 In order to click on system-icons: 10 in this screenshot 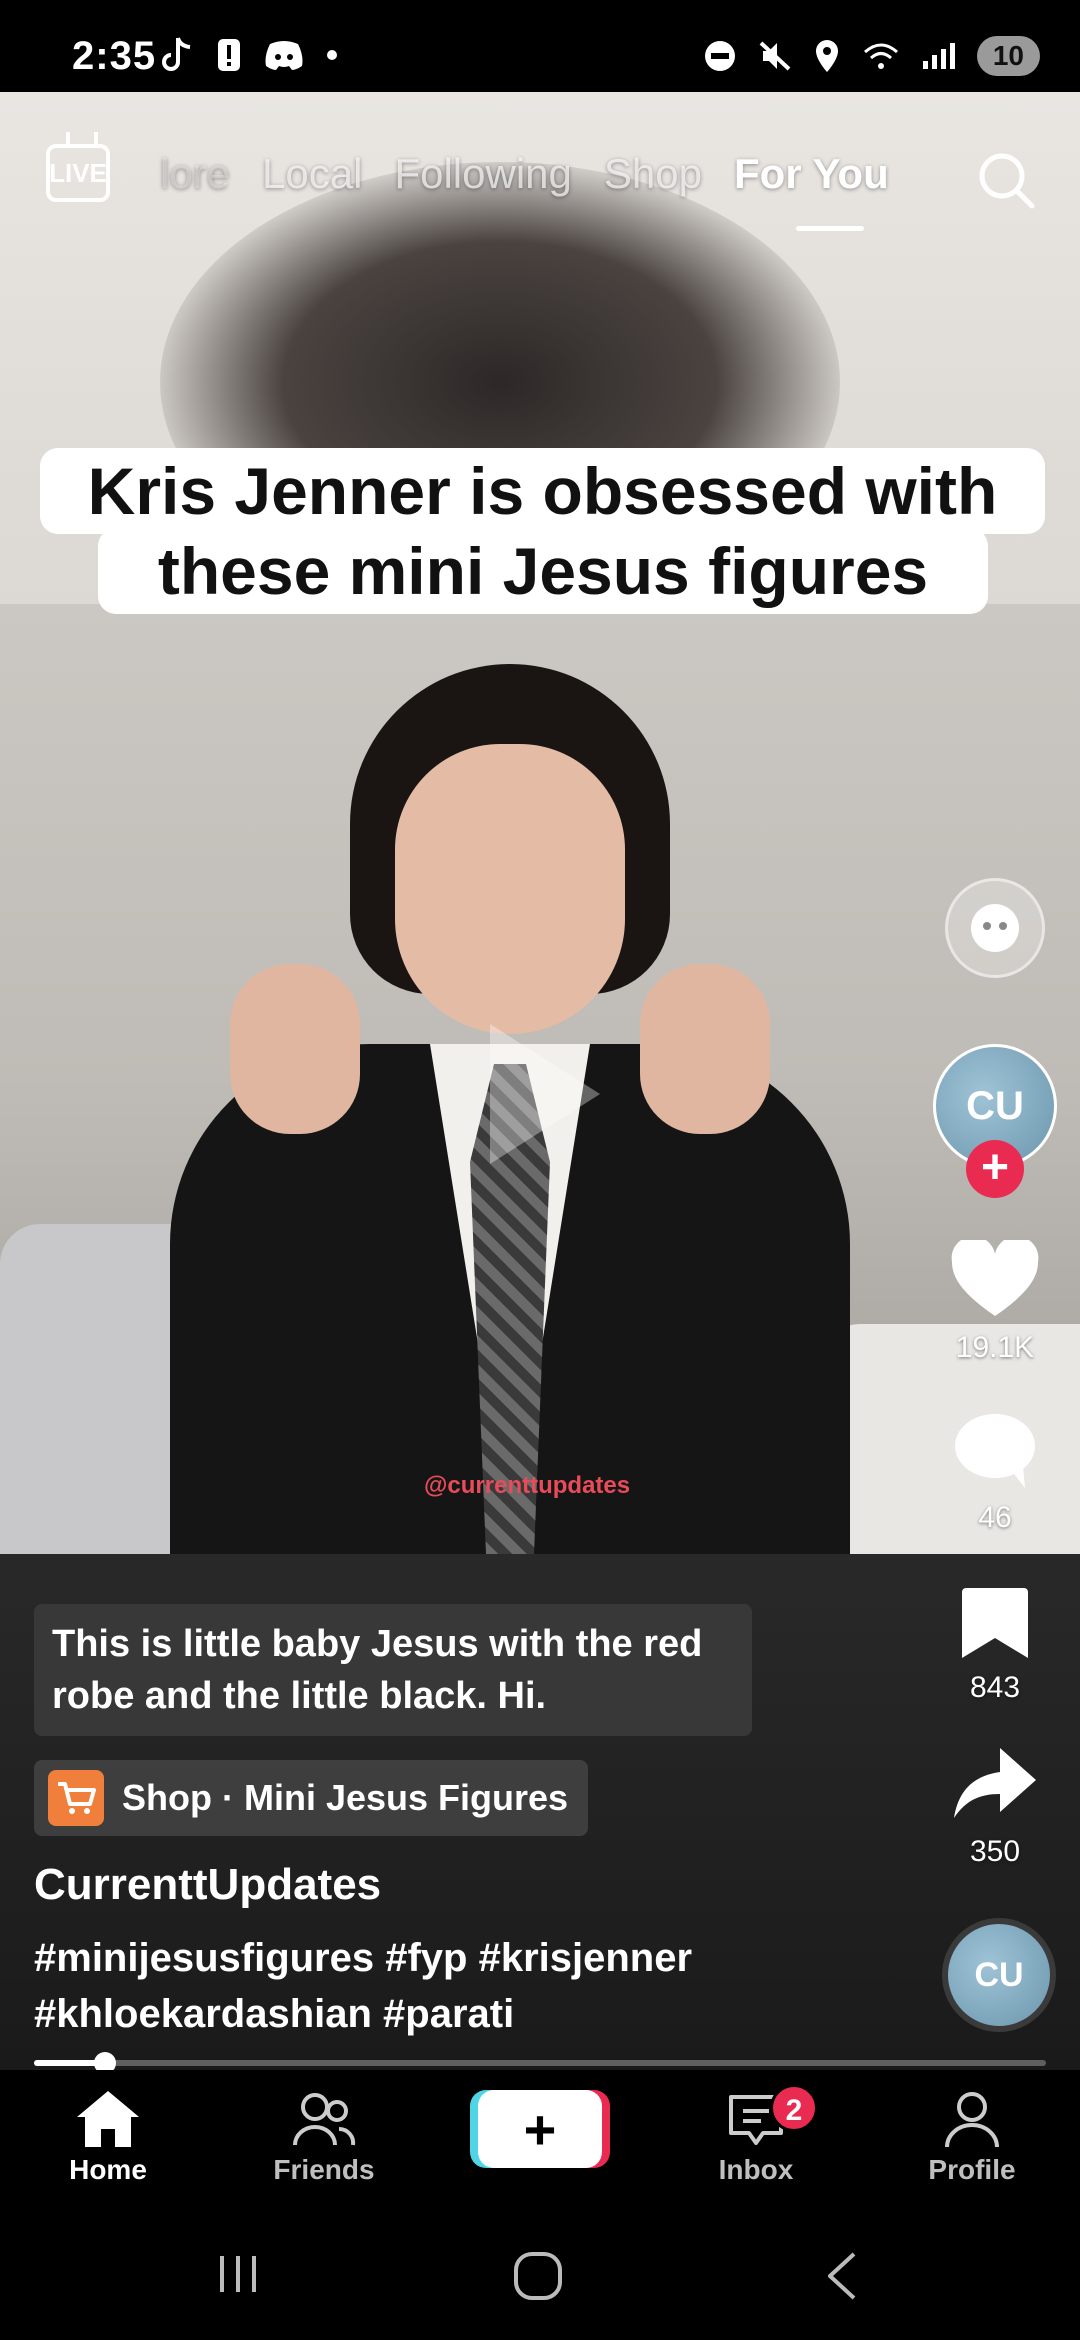, I will do `click(871, 56)`.